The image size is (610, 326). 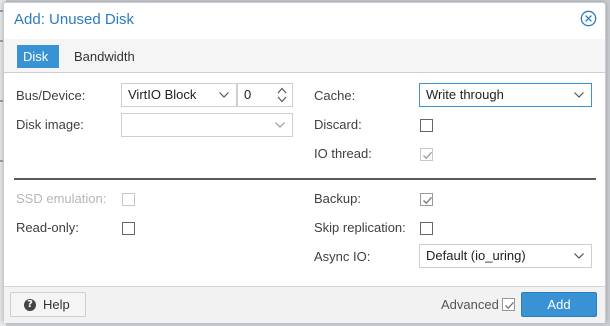 I want to click on cache-label: Cache:, so click(x=335, y=95).